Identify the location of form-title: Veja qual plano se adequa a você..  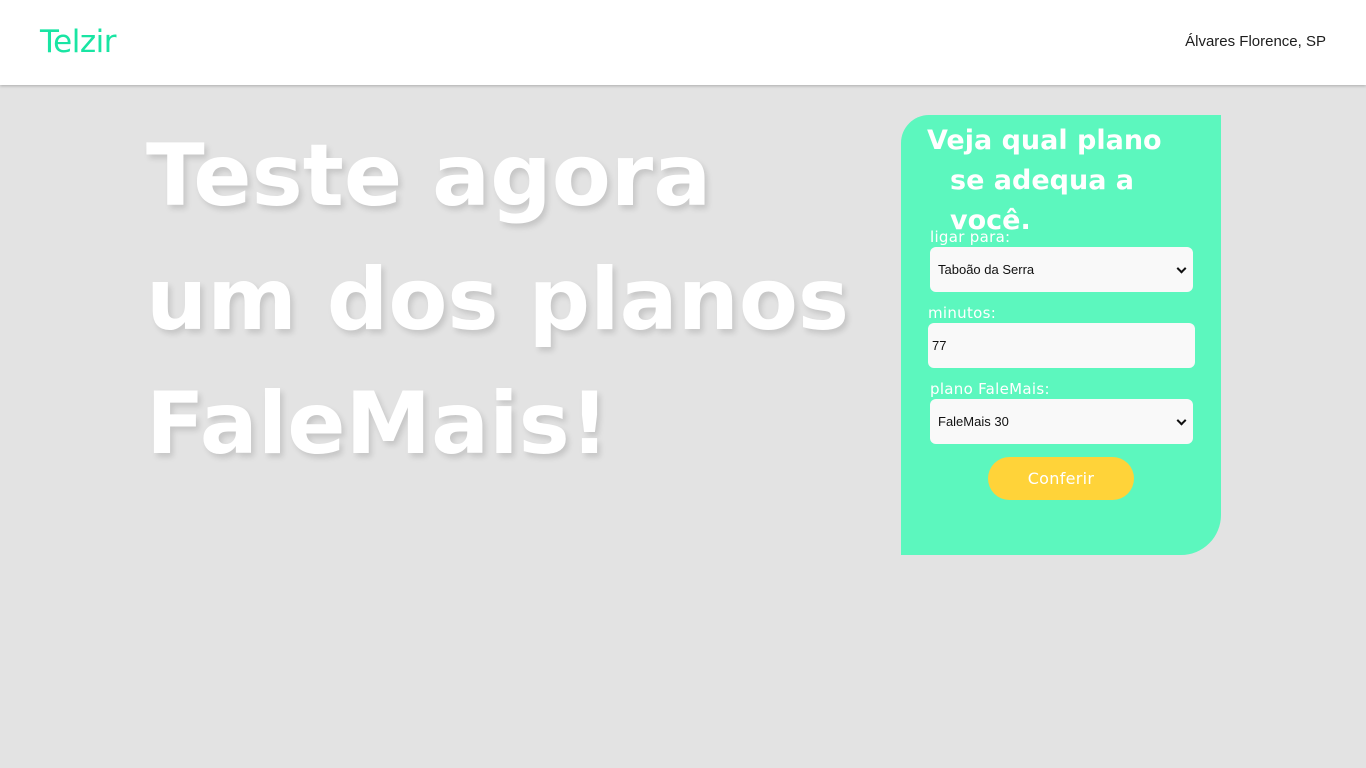
(1072, 181).